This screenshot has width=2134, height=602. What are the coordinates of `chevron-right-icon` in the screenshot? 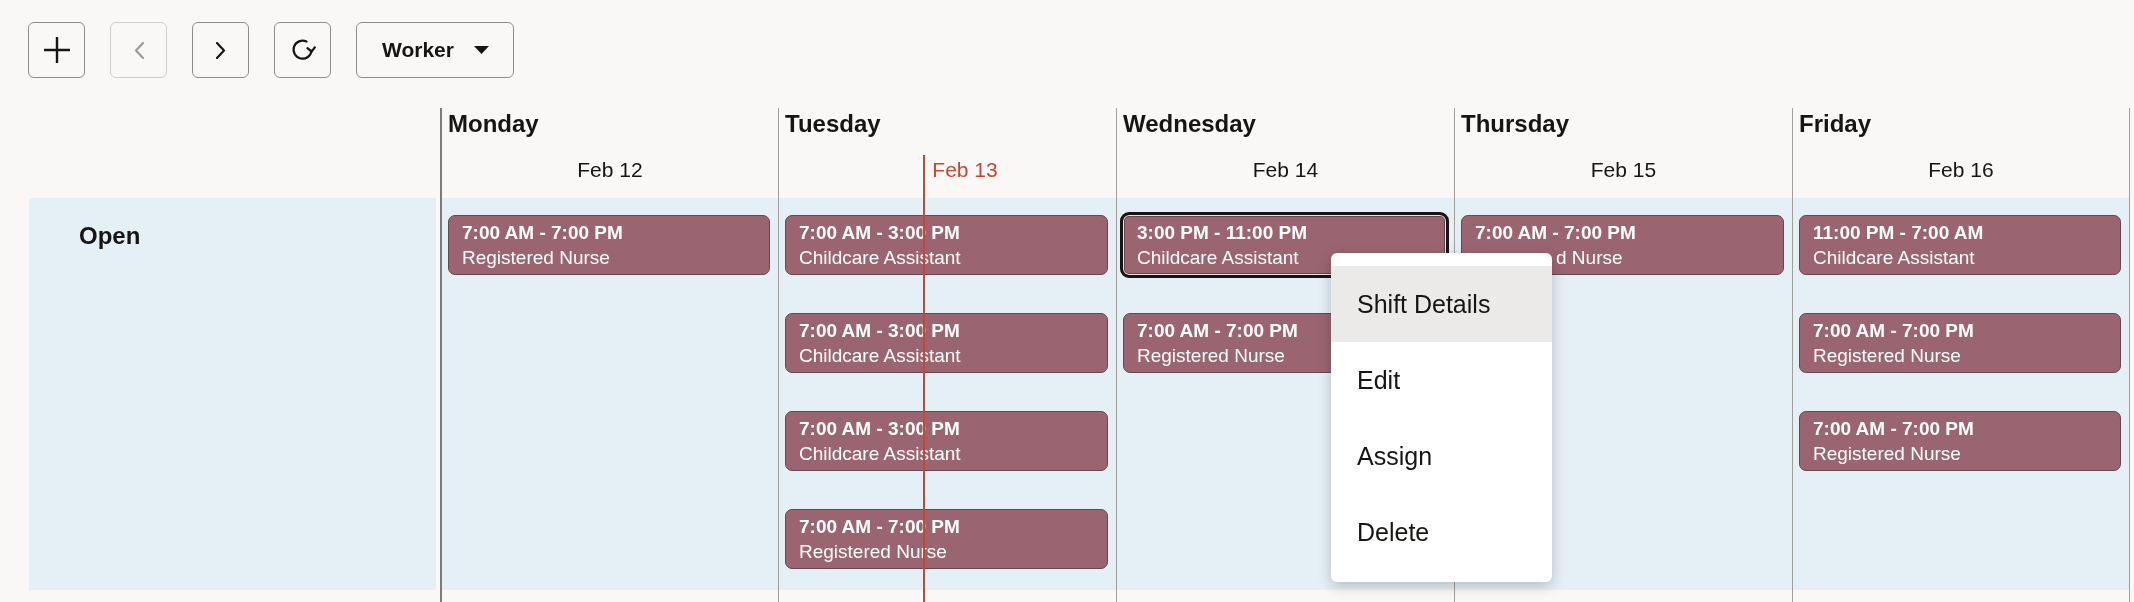 It's located at (220, 50).